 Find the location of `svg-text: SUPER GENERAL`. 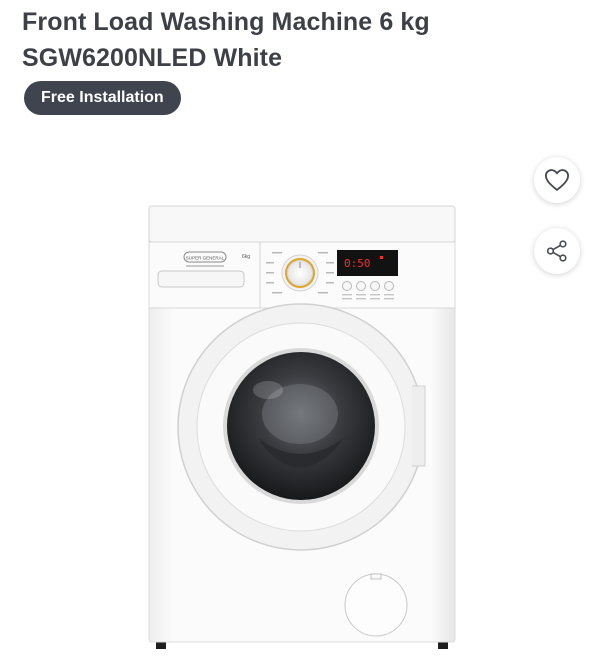

svg-text: SUPER GENERAL is located at coordinates (205, 258).